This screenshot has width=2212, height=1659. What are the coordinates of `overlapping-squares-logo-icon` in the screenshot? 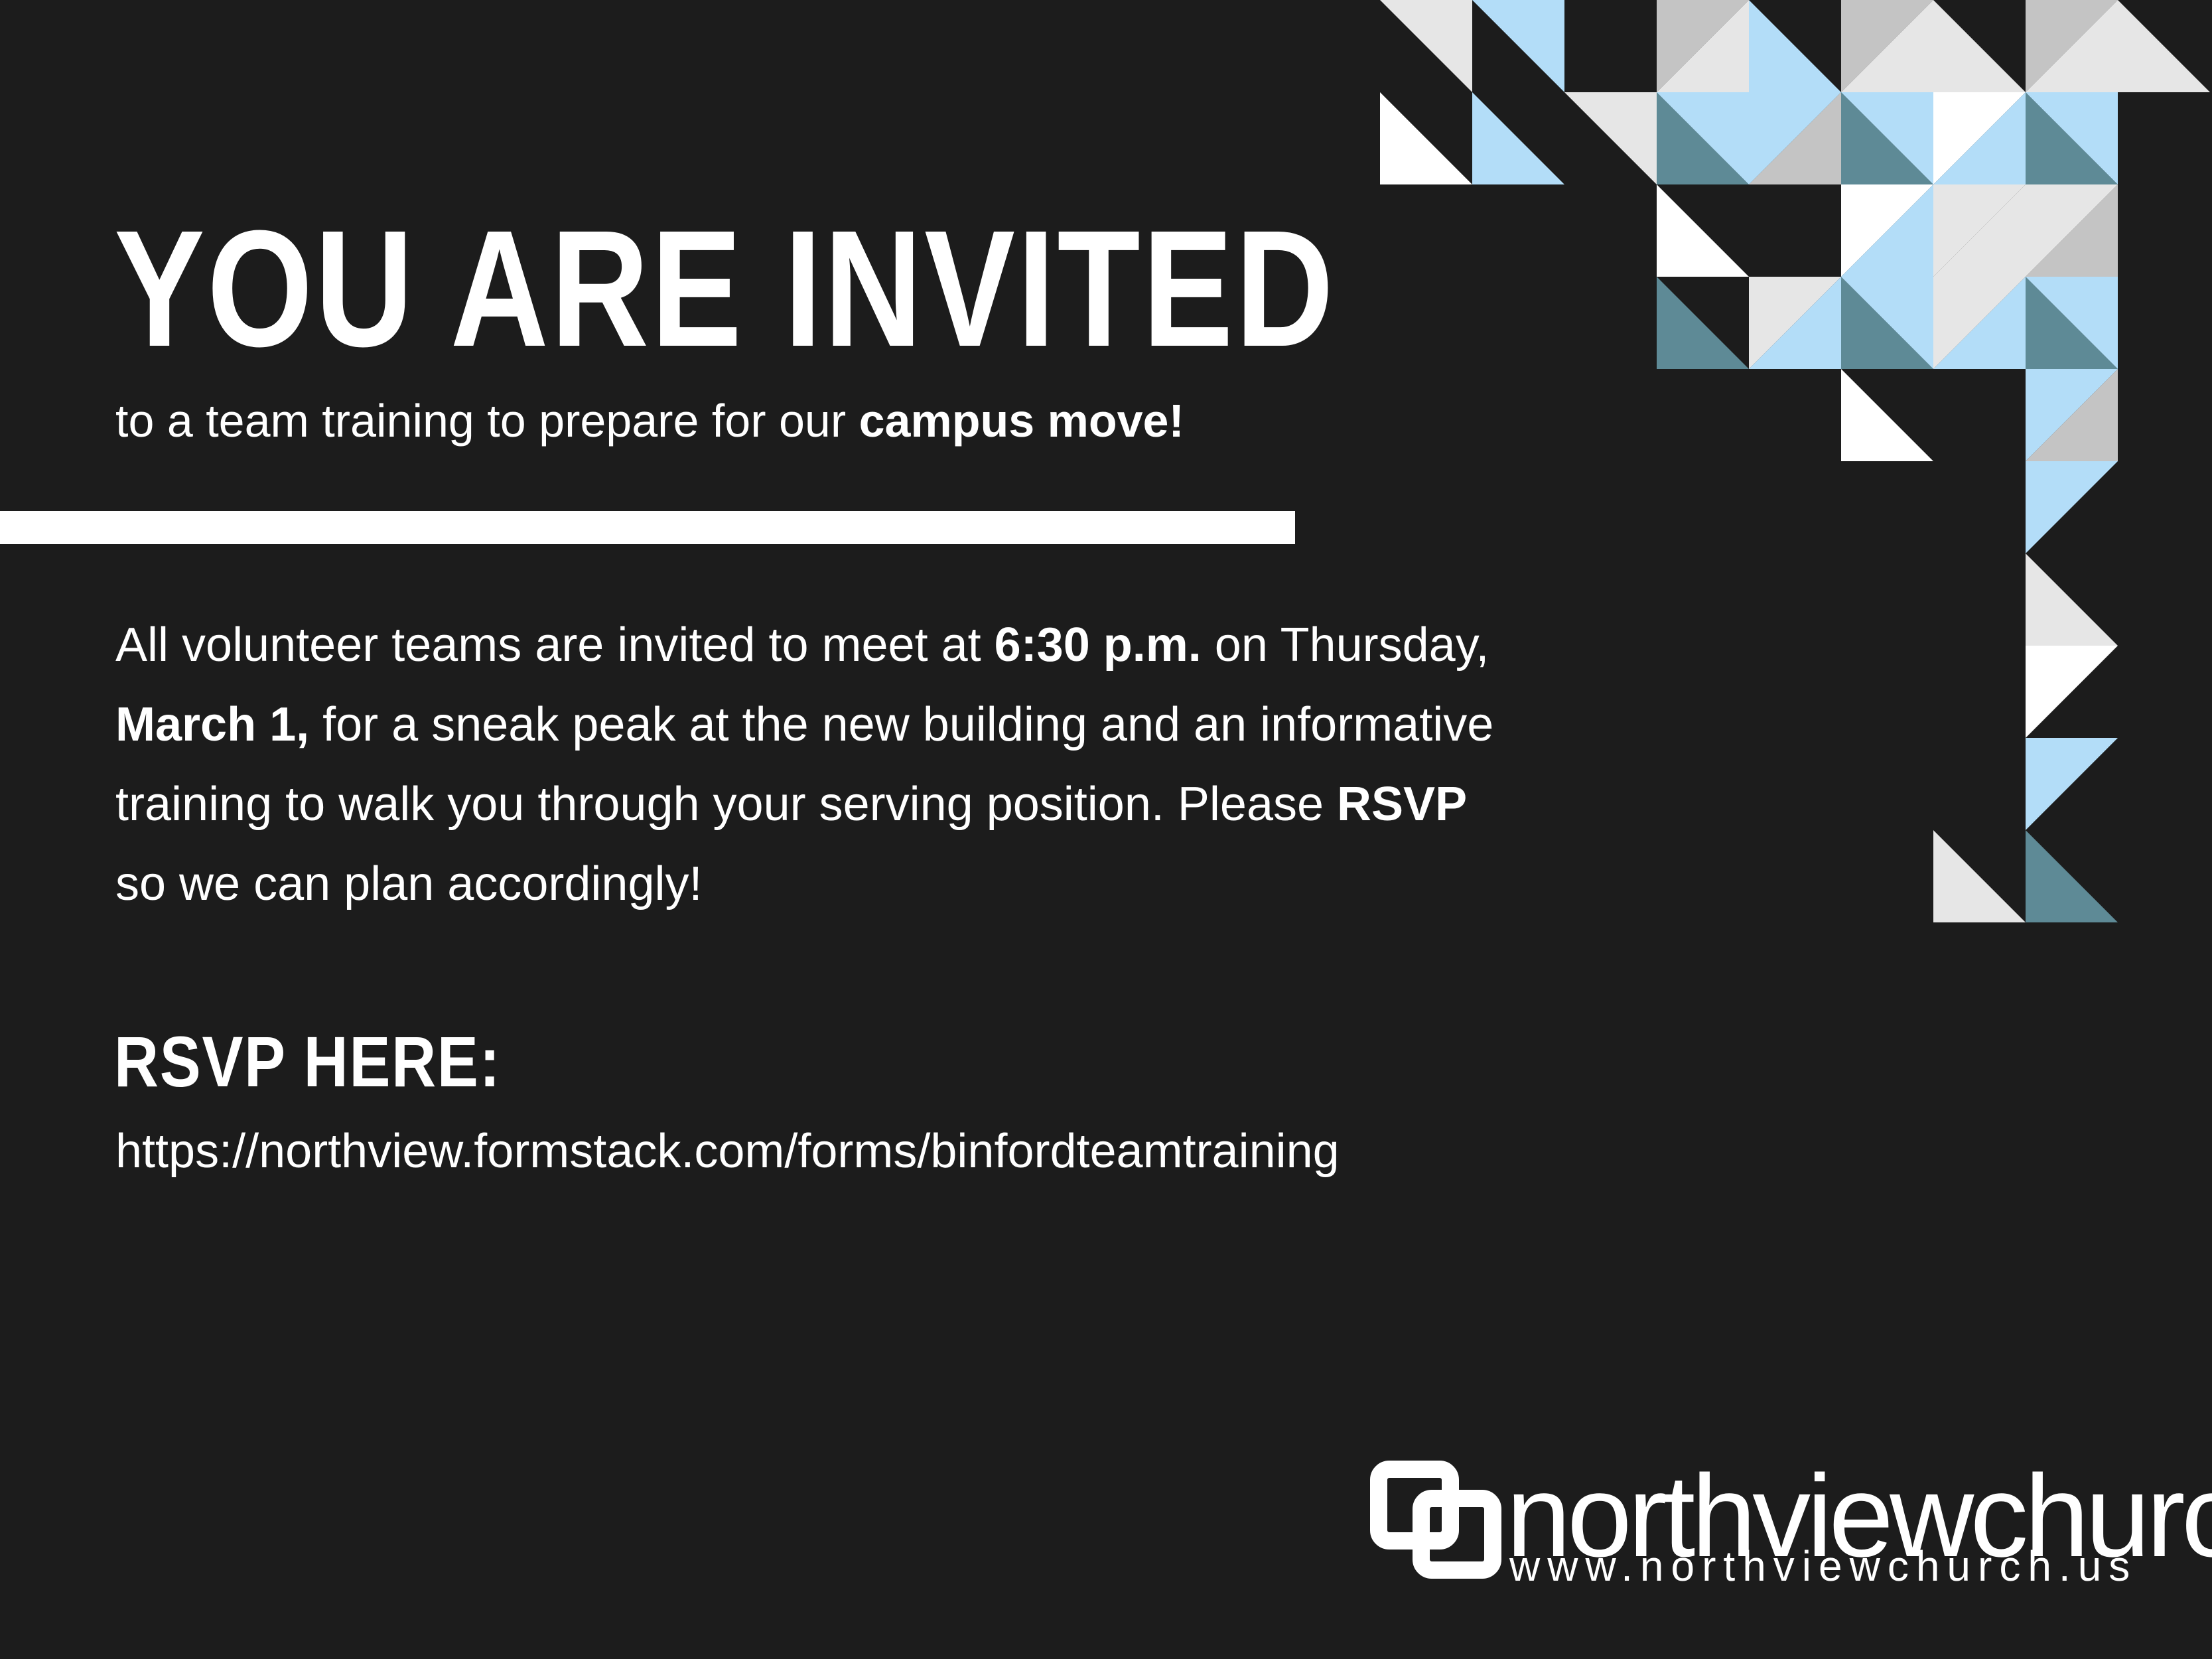 It's located at (1435, 1520).